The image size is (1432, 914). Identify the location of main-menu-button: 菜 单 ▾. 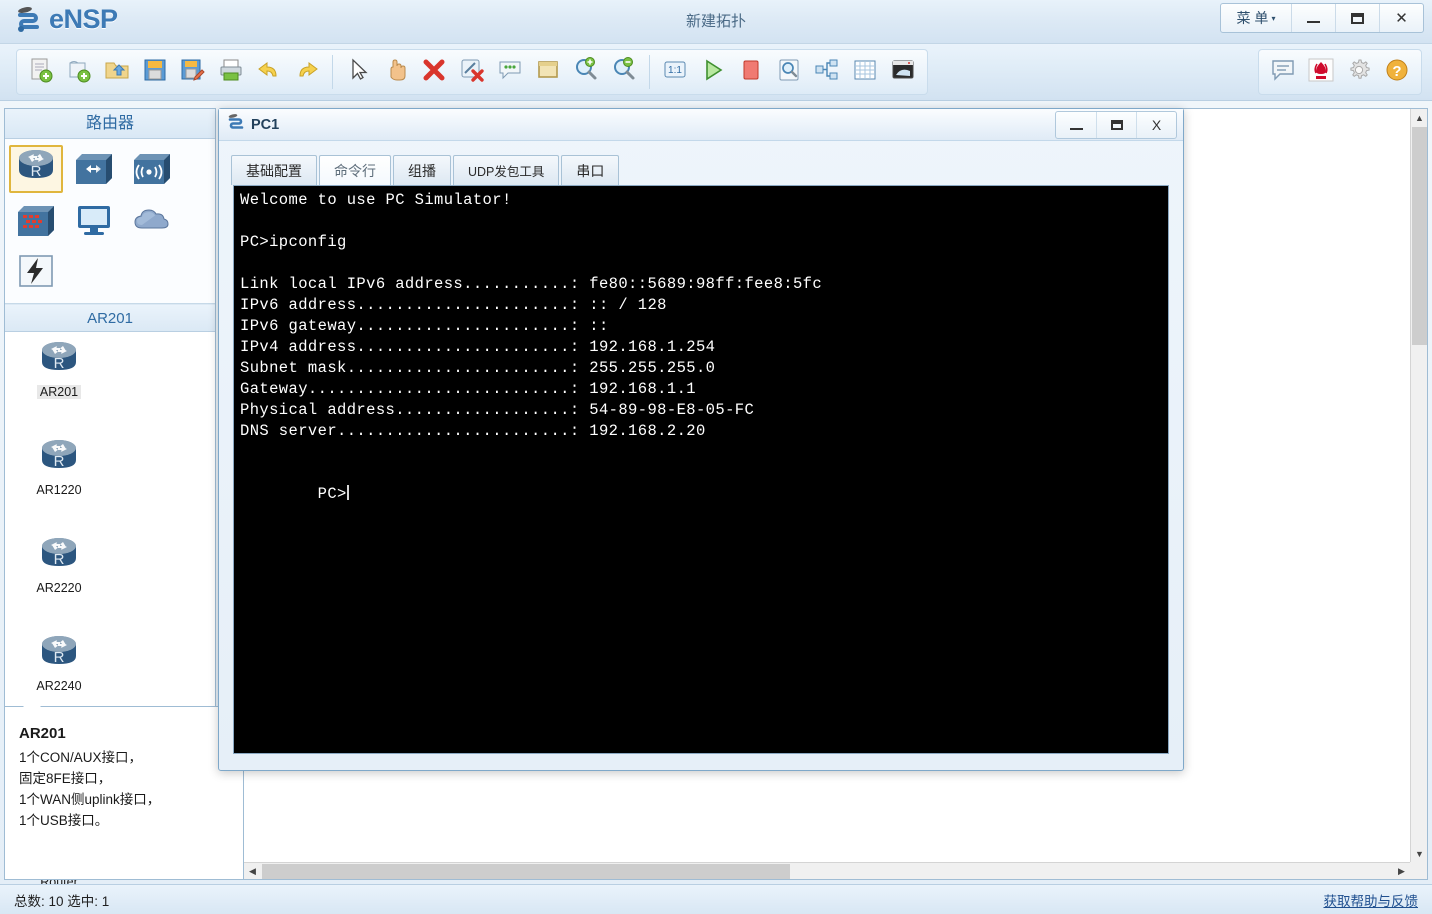
(1256, 18).